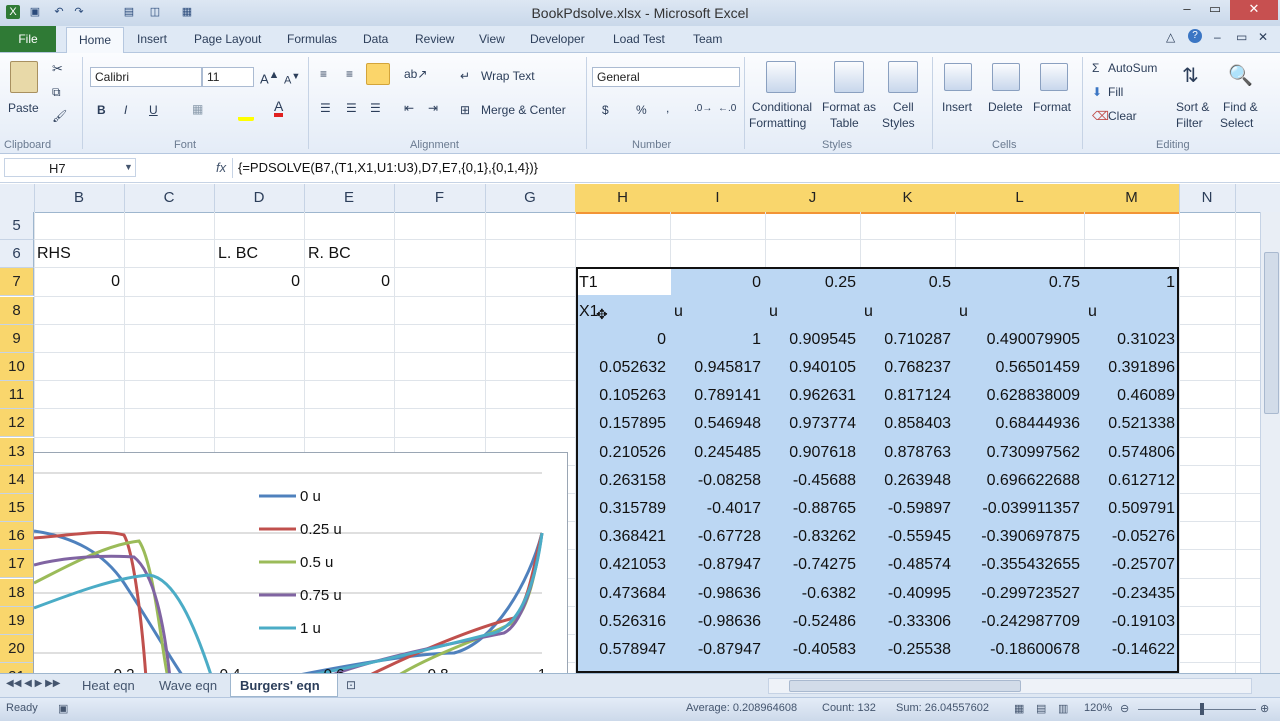 The image size is (1280, 721). What do you see at coordinates (1263, 37) in the screenshot?
I see `workbook-close-icon: ✕` at bounding box center [1263, 37].